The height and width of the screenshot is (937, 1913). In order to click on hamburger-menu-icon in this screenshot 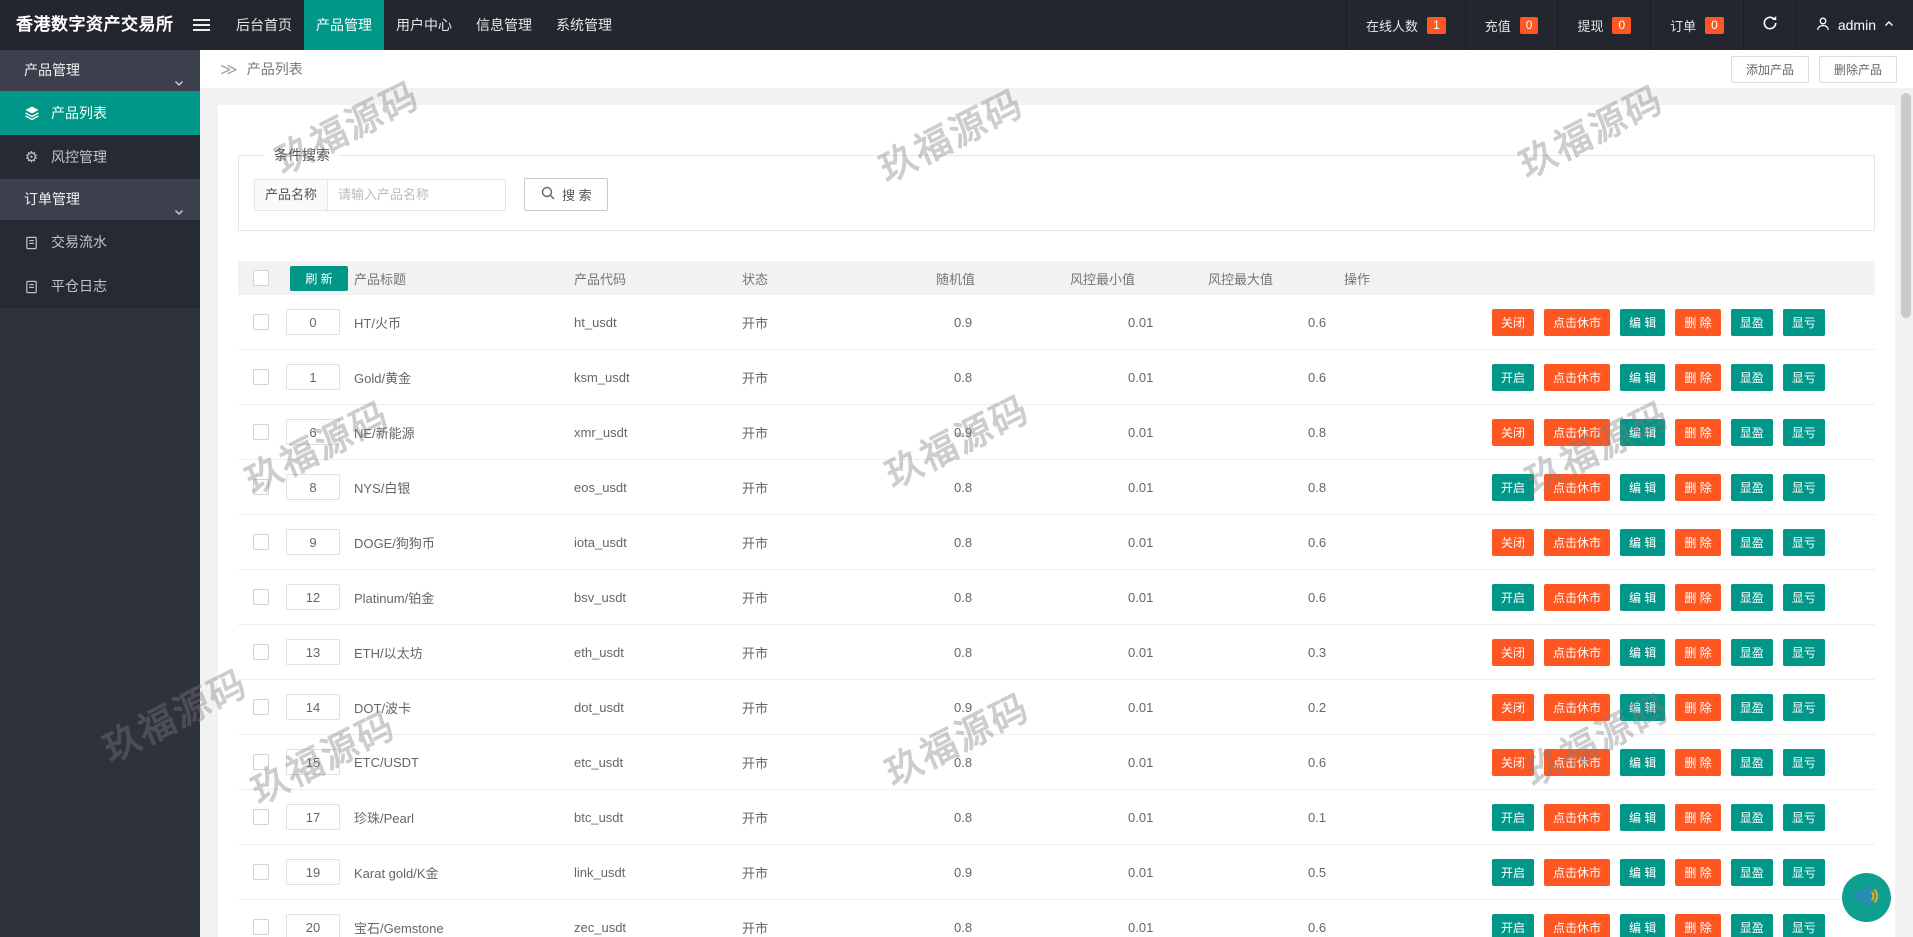, I will do `click(201, 25)`.